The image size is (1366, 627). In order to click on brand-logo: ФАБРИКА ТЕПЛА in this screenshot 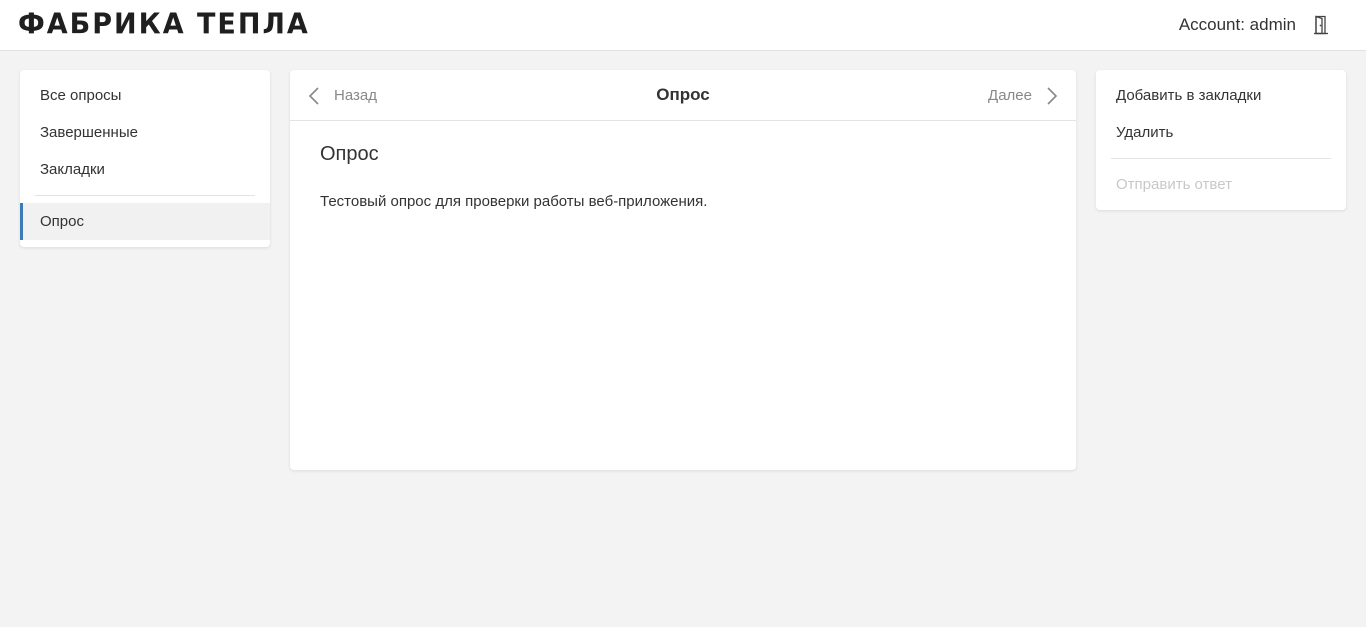, I will do `click(164, 25)`.